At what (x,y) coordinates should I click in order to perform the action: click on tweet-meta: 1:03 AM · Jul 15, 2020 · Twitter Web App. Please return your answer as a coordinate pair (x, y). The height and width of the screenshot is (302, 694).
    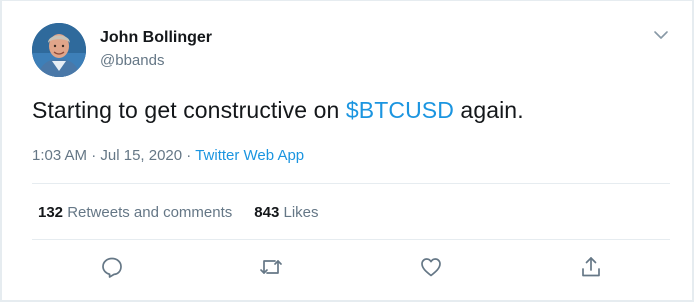
    Looking at the image, I should click on (168, 155).